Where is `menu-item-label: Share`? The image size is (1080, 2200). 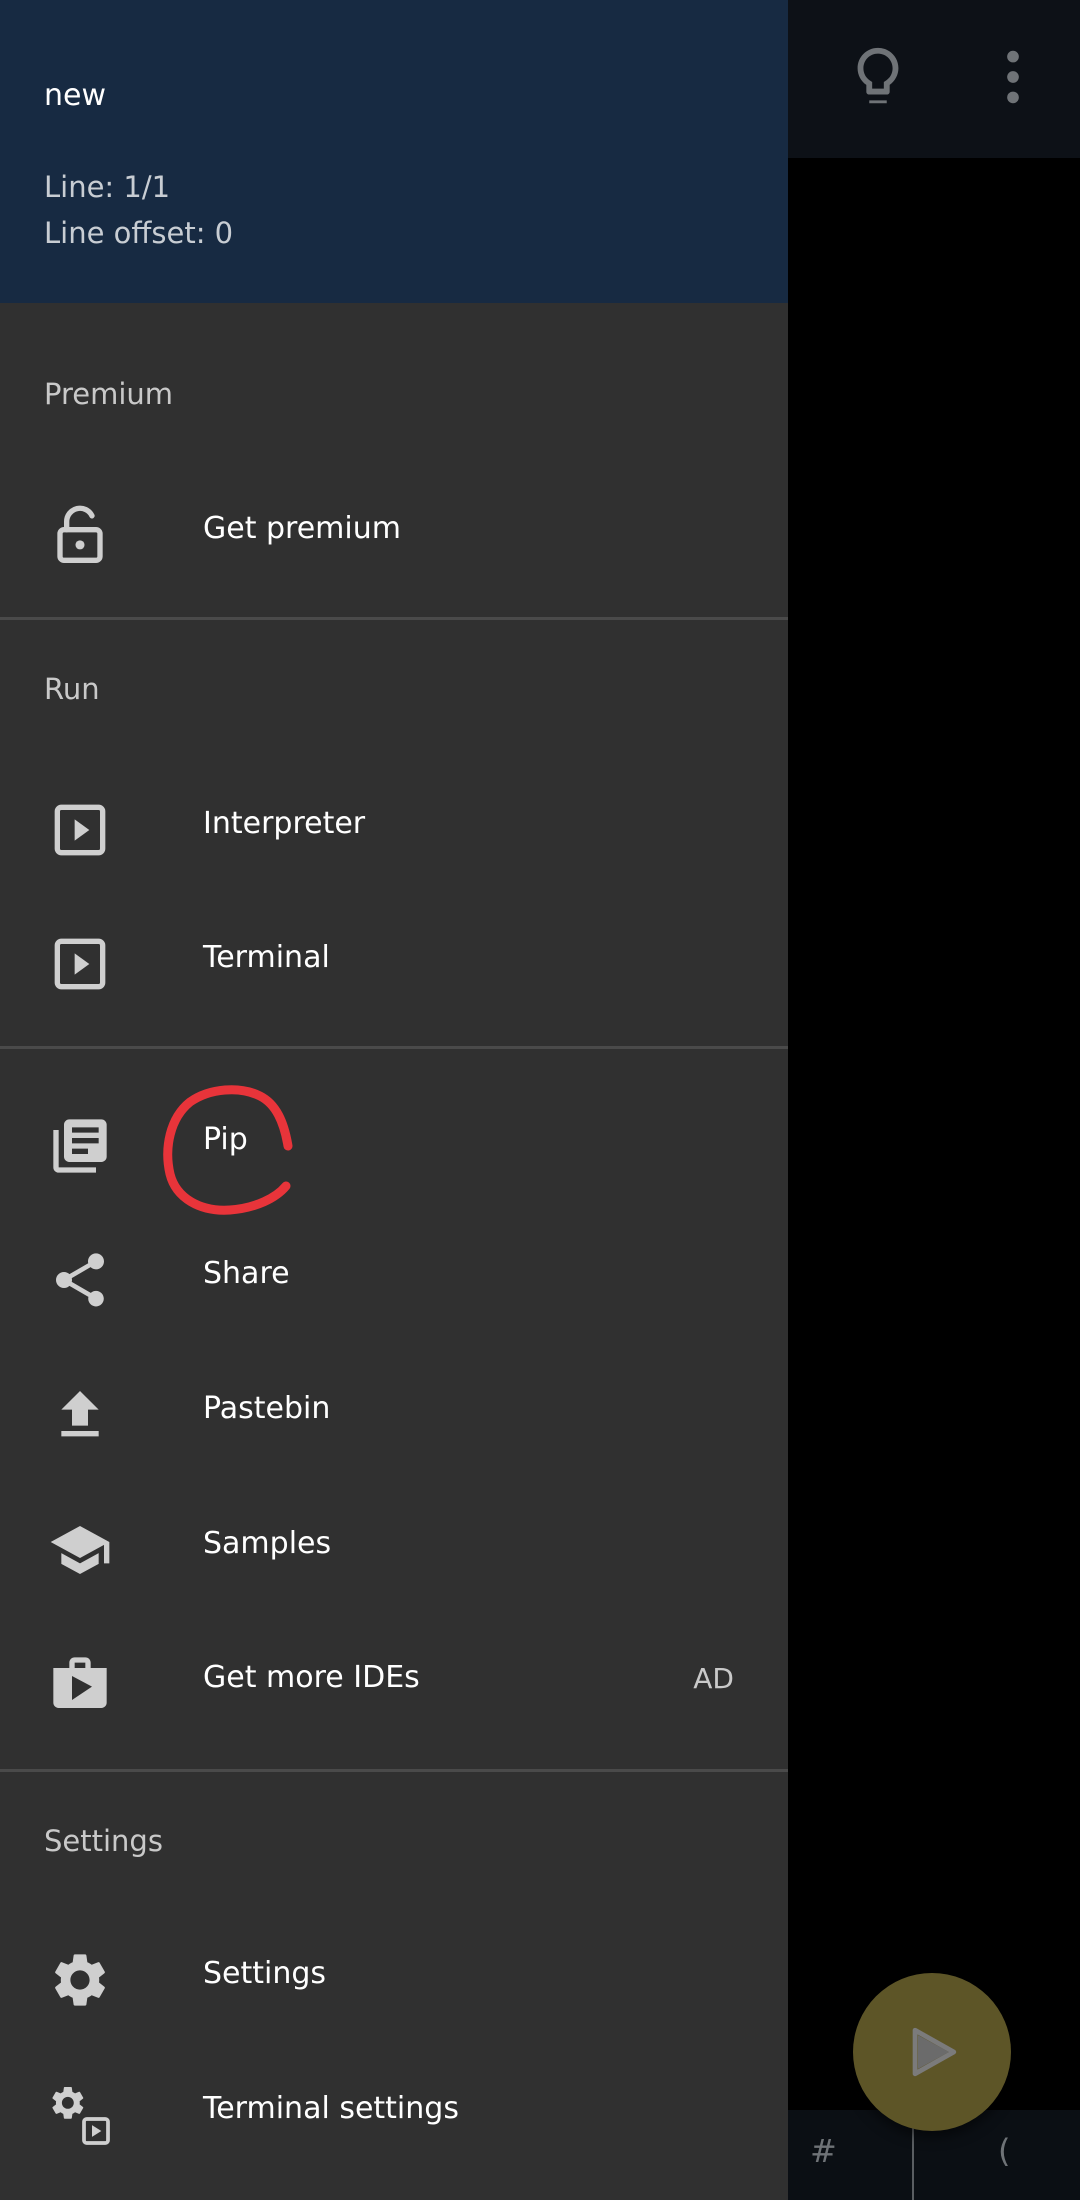
menu-item-label: Share is located at coordinates (246, 1273).